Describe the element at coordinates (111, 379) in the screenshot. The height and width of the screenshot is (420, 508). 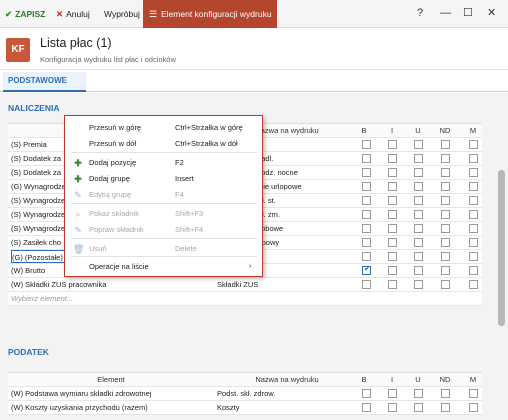
I see `col-element: Element` at that location.